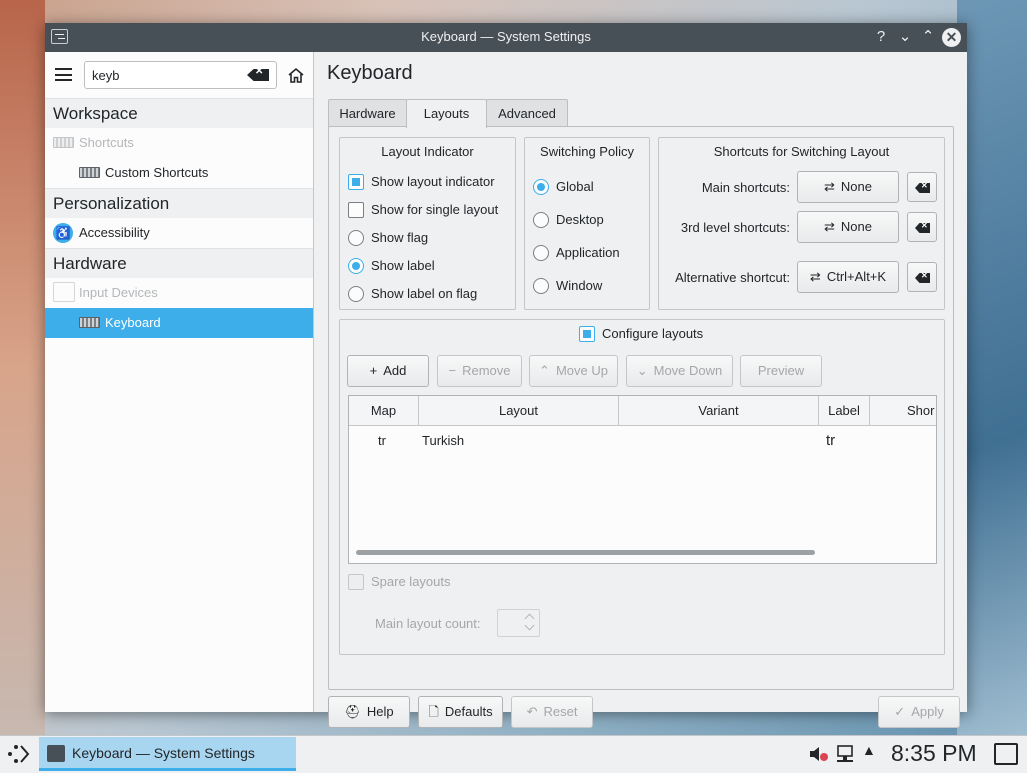 Image resolution: width=1027 pixels, height=773 pixels. What do you see at coordinates (460, 712) in the screenshot?
I see `defaults-button: 🗋 Defaults` at bounding box center [460, 712].